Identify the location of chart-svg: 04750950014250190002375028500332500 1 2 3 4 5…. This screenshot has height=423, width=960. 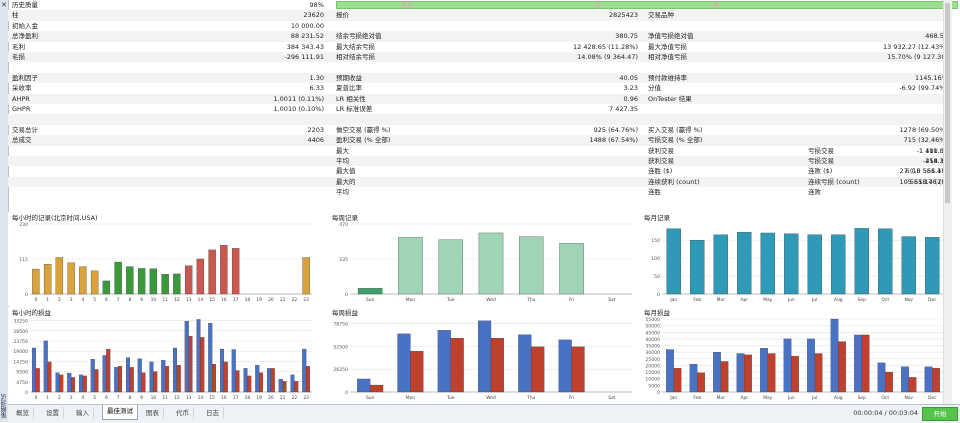
(162, 360).